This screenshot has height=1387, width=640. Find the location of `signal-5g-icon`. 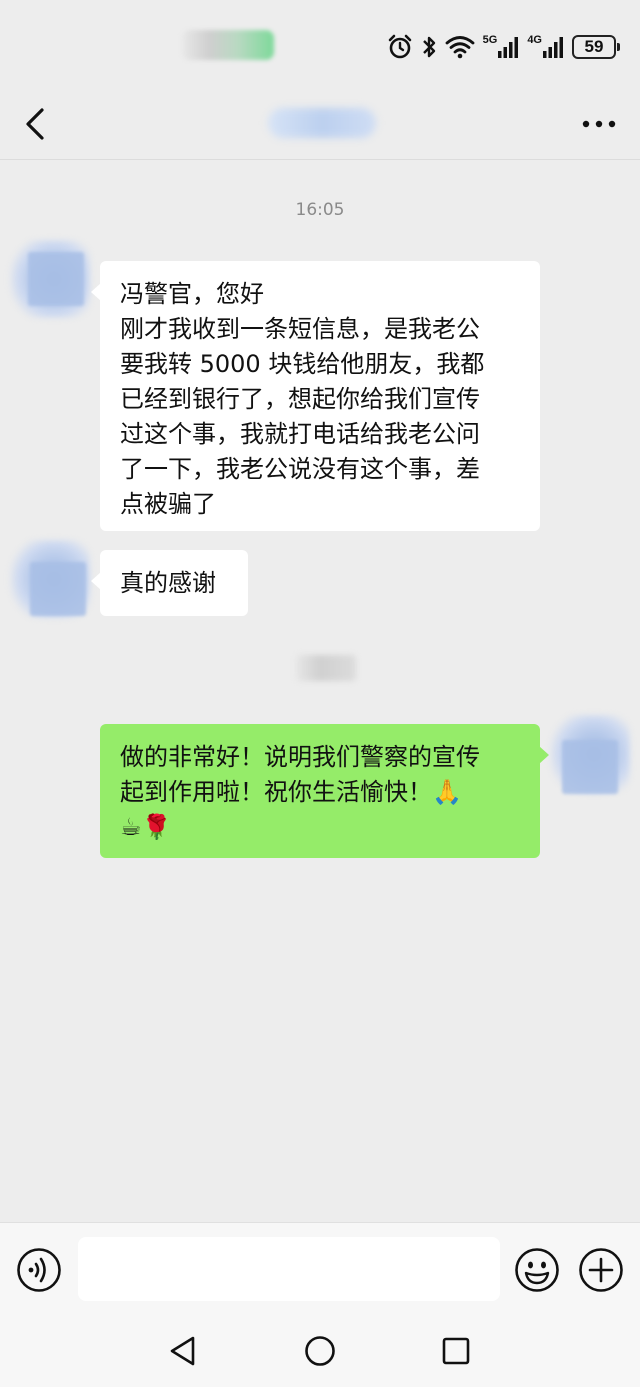

signal-5g-icon is located at coordinates (508, 47).